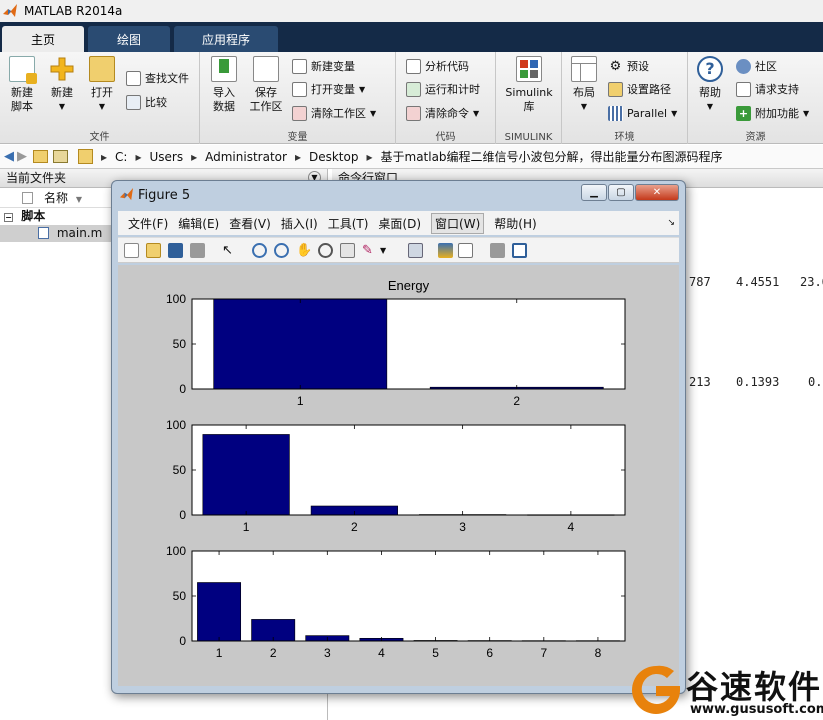  I want to click on tab-home: 主页, so click(43, 39).